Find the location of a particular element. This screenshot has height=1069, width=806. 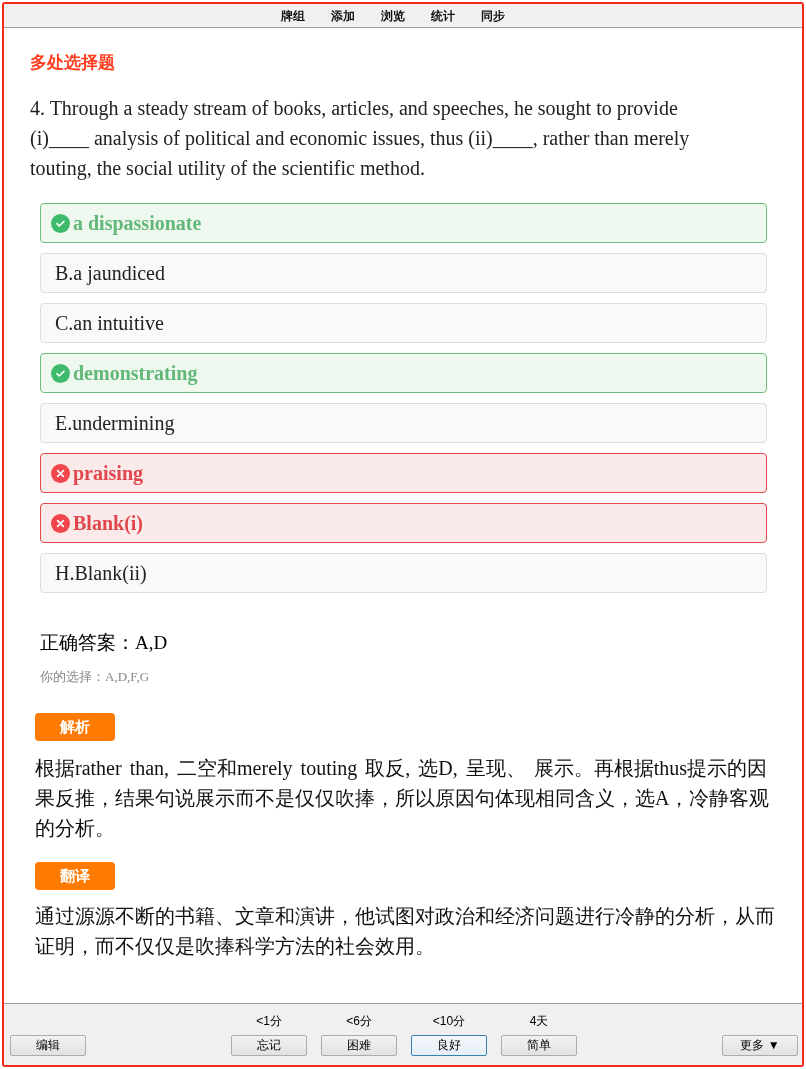

your-choice-text: 你的选择：A,D,F,G is located at coordinates (95, 677).